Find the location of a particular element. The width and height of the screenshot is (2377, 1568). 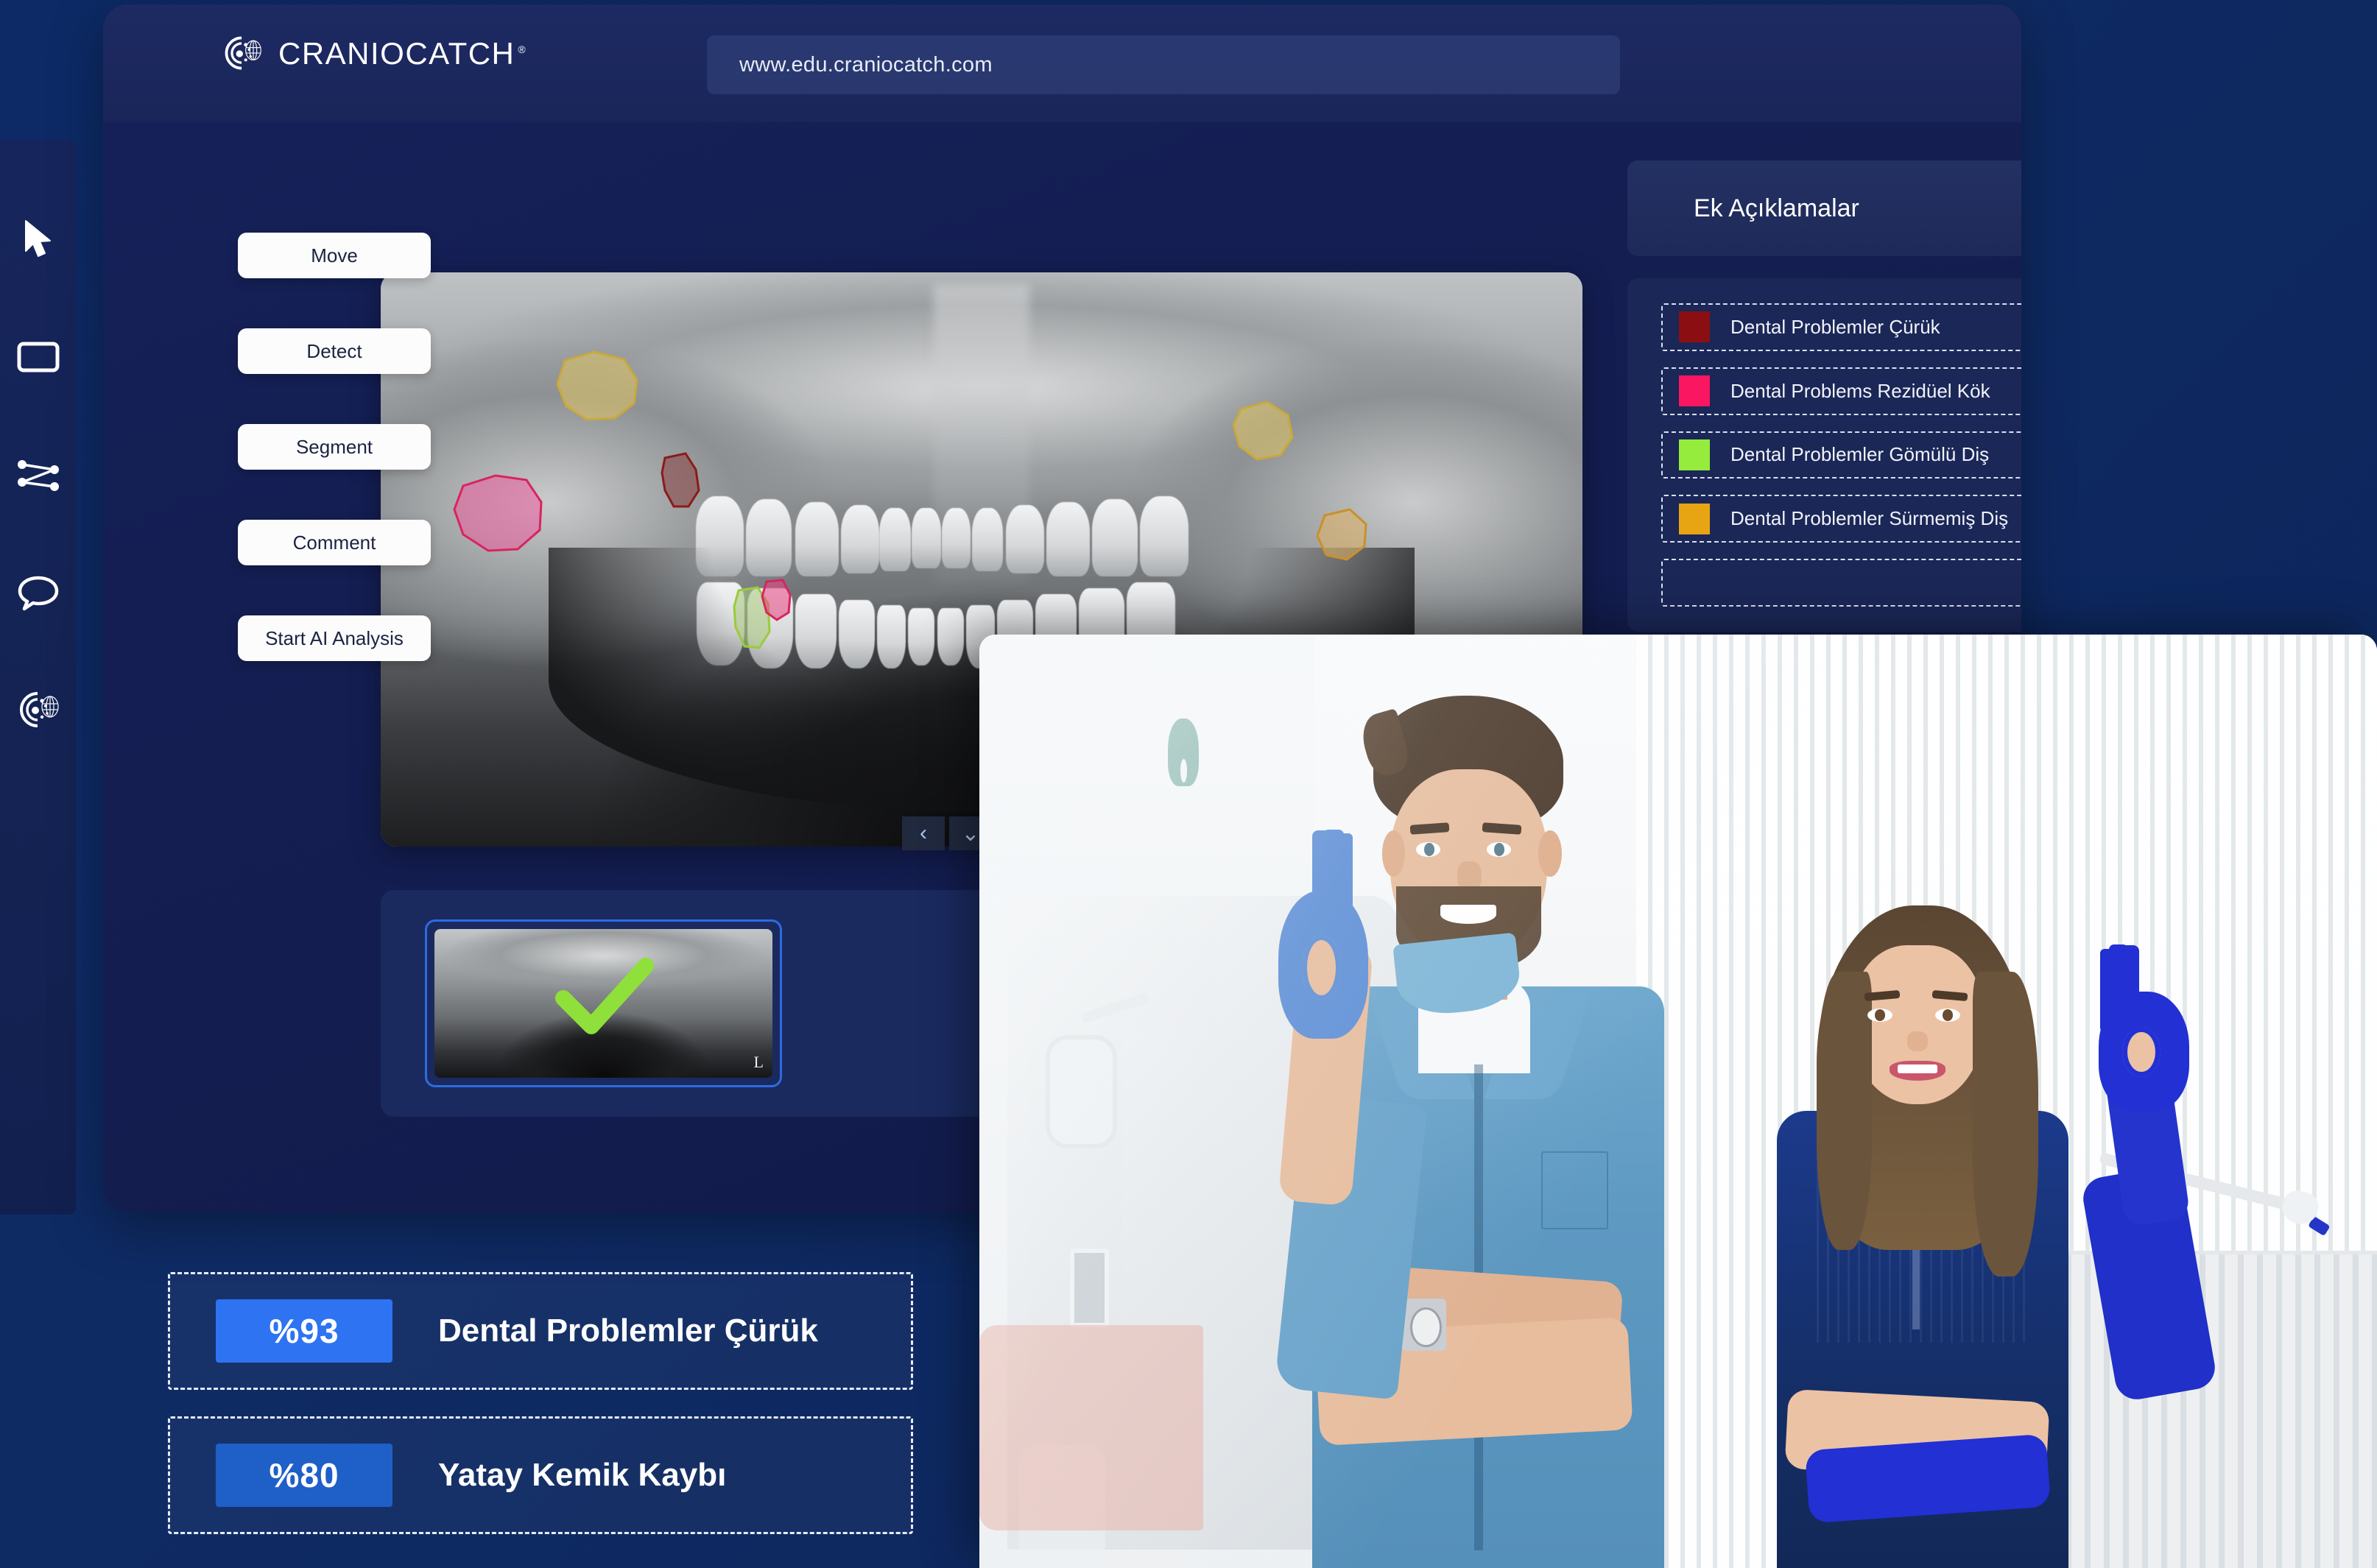

legend-item-unerupted-tooth: Dental Problemler Sürmemiş Diş is located at coordinates (1841, 519).